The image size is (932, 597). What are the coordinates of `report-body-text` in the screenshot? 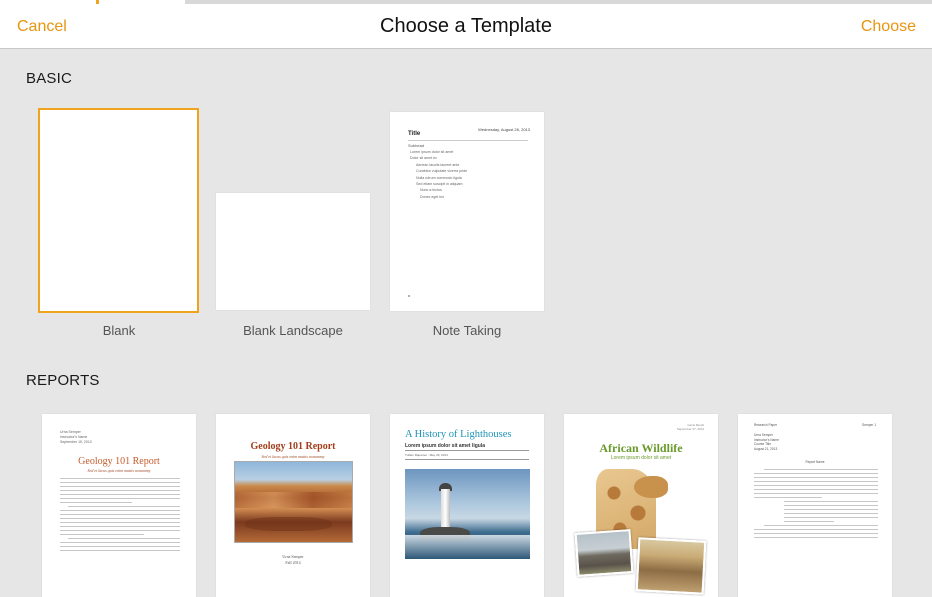 It's located at (120, 516).